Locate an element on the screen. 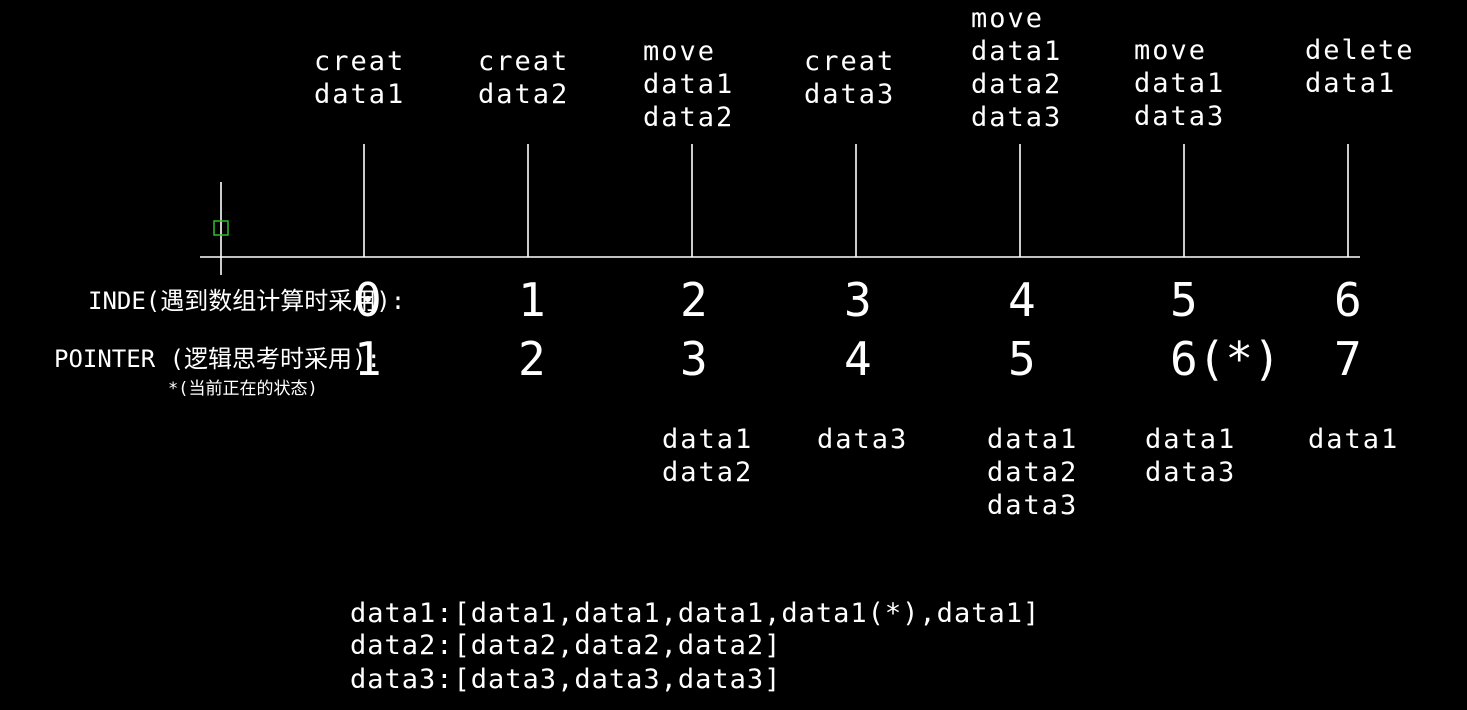 This screenshot has height=710, width=1467. index-value: 1 is located at coordinates (532, 300).